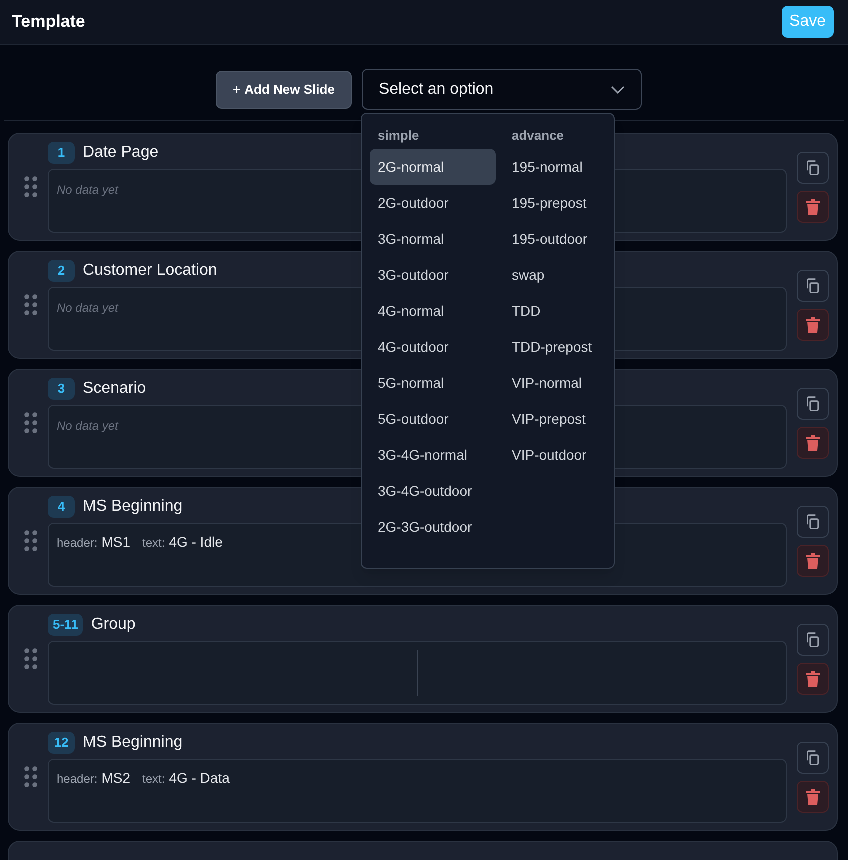  I want to click on dropdown-option: VIP-normal, so click(555, 383).